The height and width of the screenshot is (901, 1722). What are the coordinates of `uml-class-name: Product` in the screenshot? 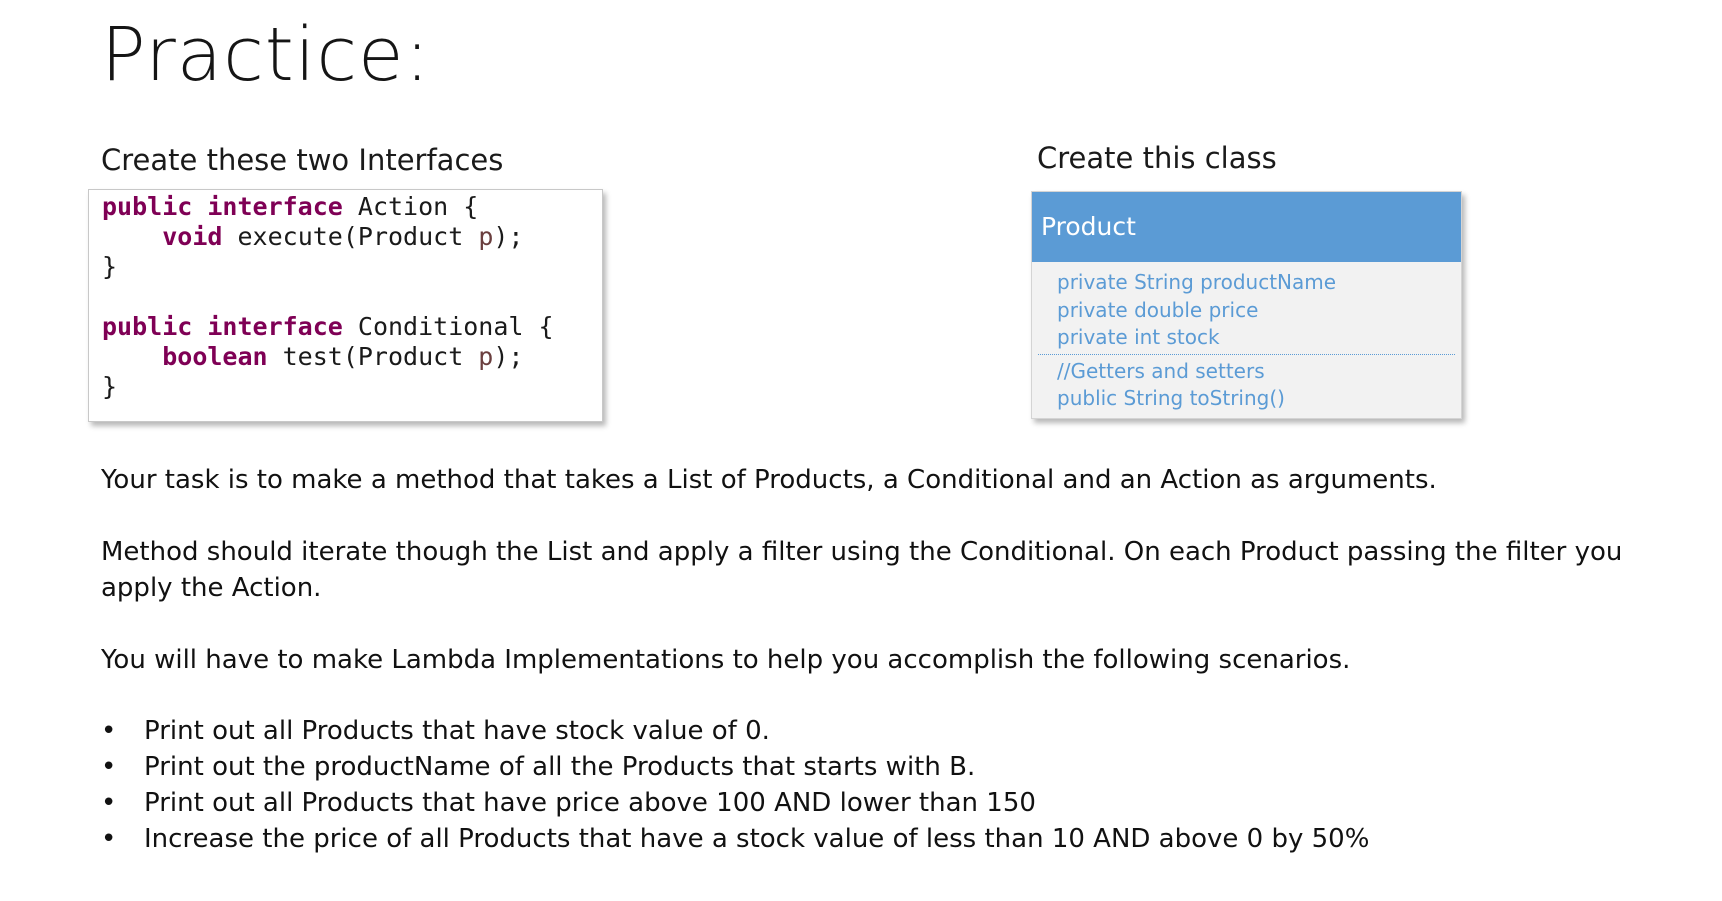 It's located at (1088, 226).